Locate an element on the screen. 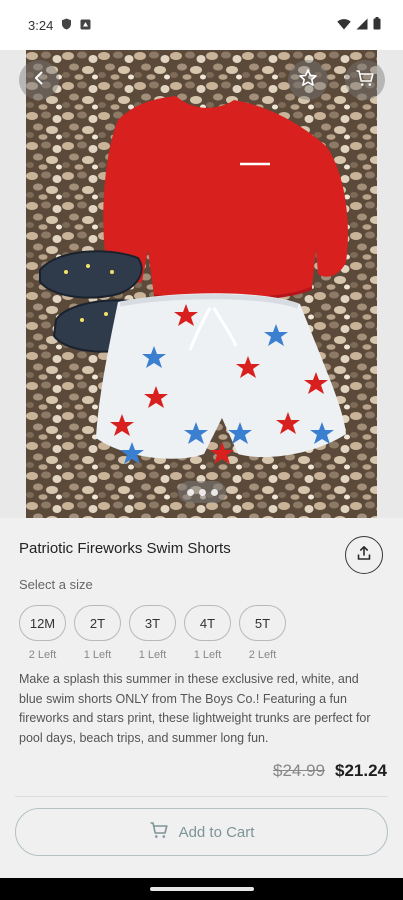 Image resolution: width=403 pixels, height=900 pixels. size-option-button: 12M is located at coordinates (42, 623).